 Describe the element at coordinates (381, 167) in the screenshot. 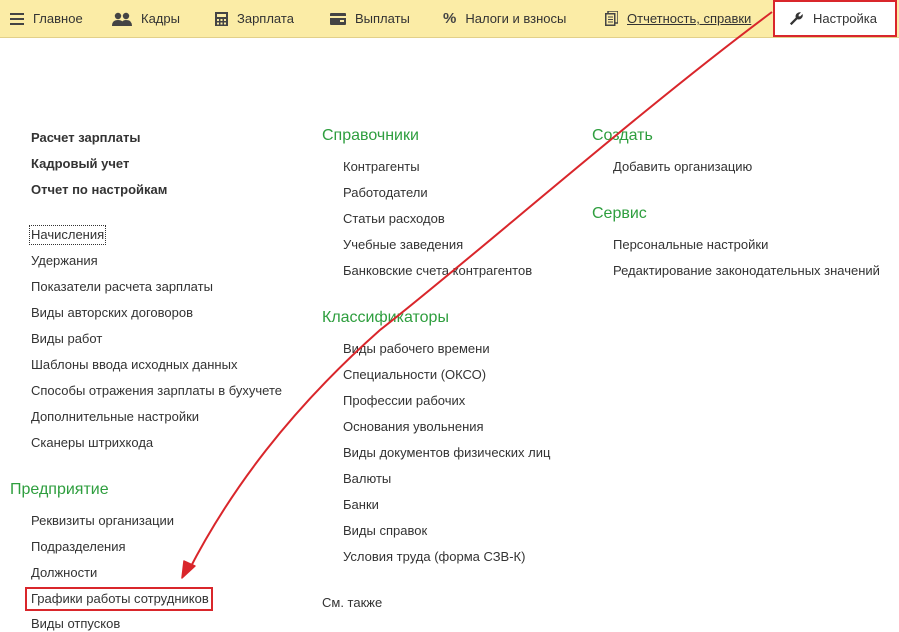

I see `link-counterparties: Контрагенты` at that location.